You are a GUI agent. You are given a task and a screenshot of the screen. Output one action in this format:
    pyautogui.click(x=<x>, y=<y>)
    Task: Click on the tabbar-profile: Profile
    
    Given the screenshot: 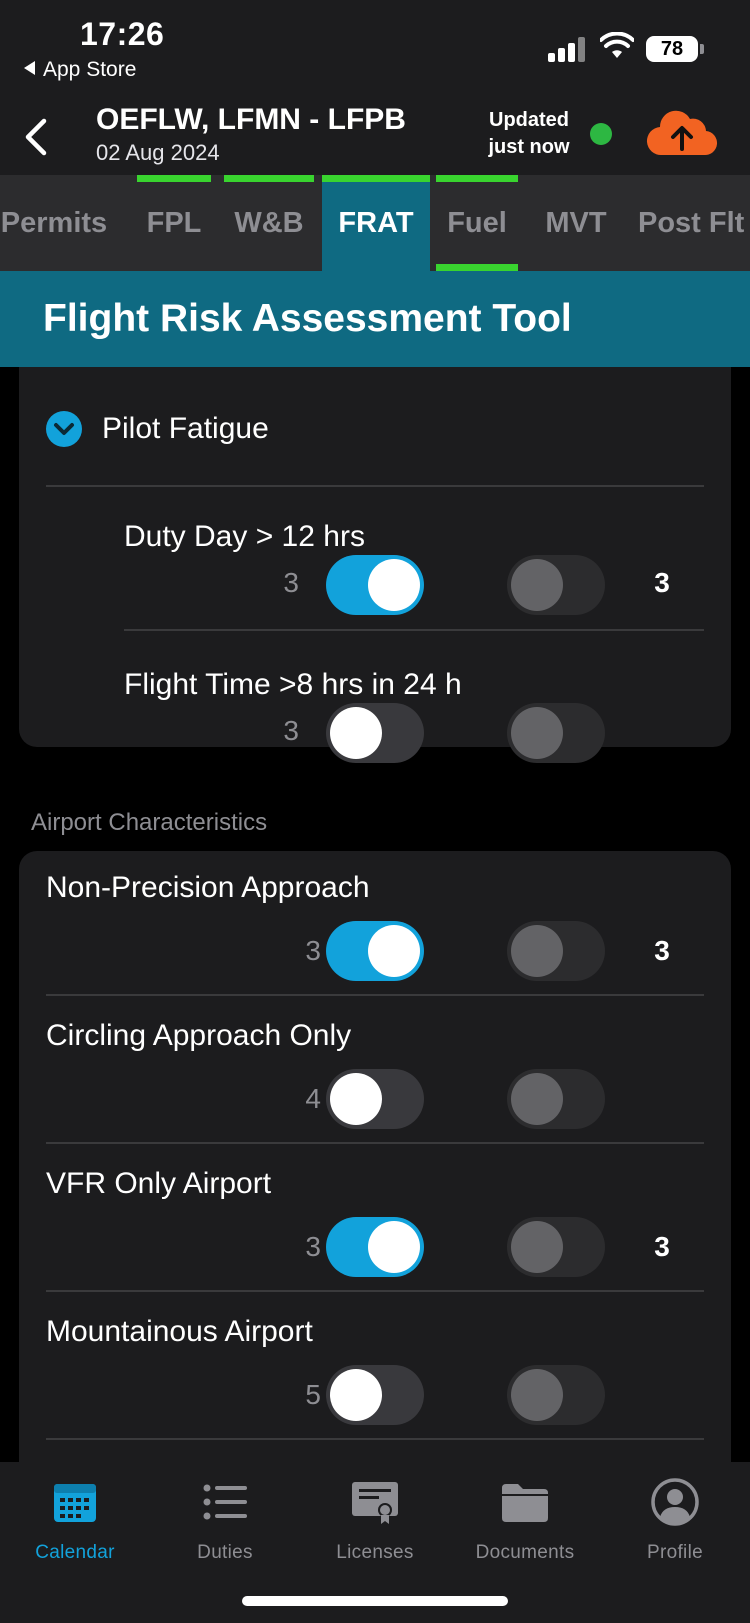 What is the action you would take?
    pyautogui.click(x=675, y=1517)
    